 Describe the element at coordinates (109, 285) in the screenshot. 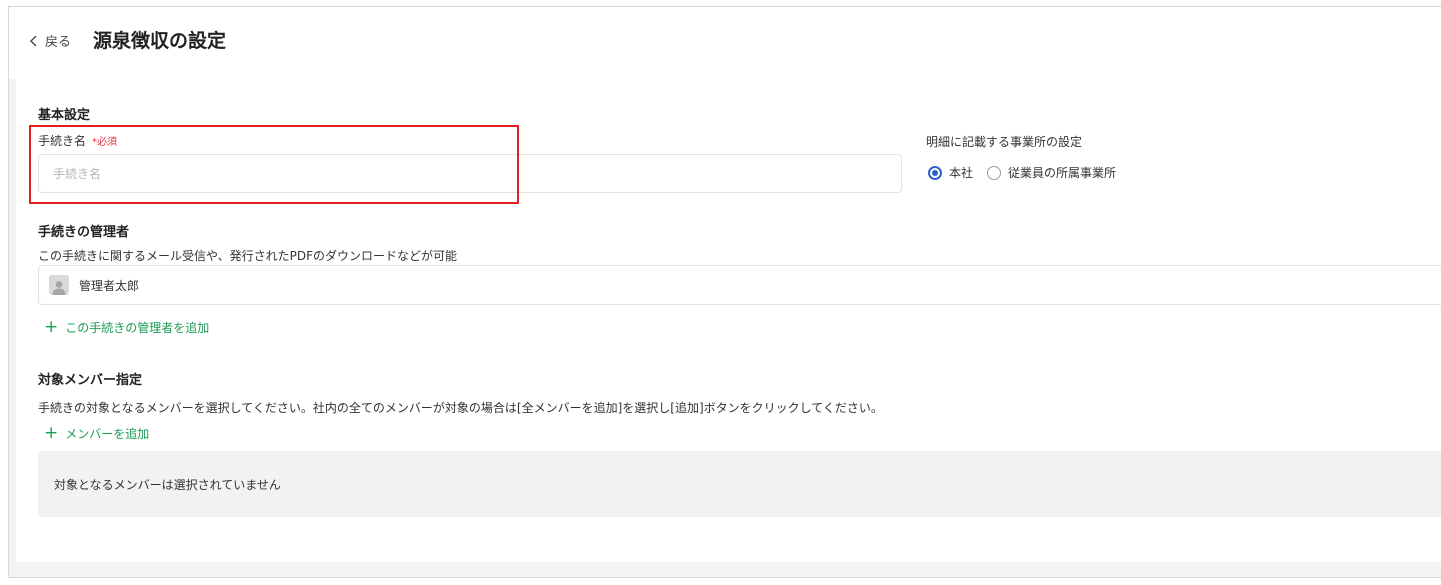

I see `admin-name: 管理者太郎` at that location.